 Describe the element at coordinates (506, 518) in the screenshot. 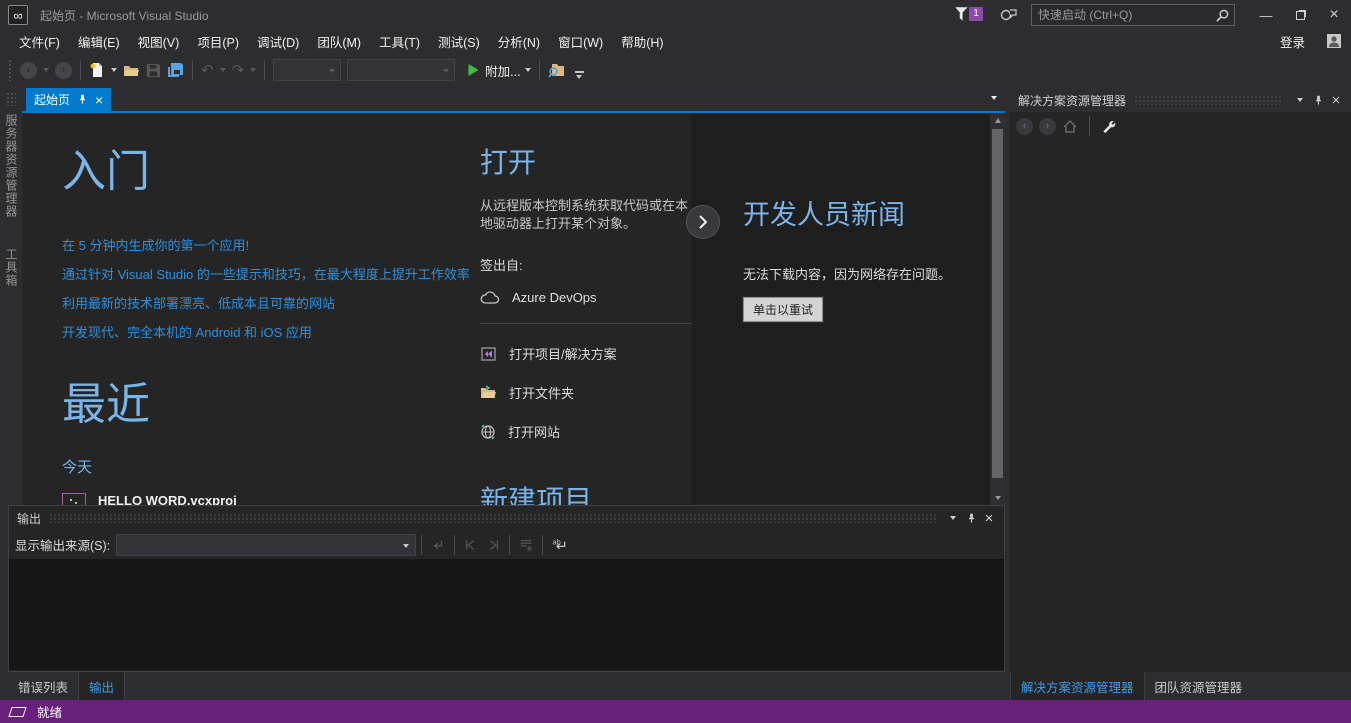

I see `output-titlebar: 输出 ×` at that location.